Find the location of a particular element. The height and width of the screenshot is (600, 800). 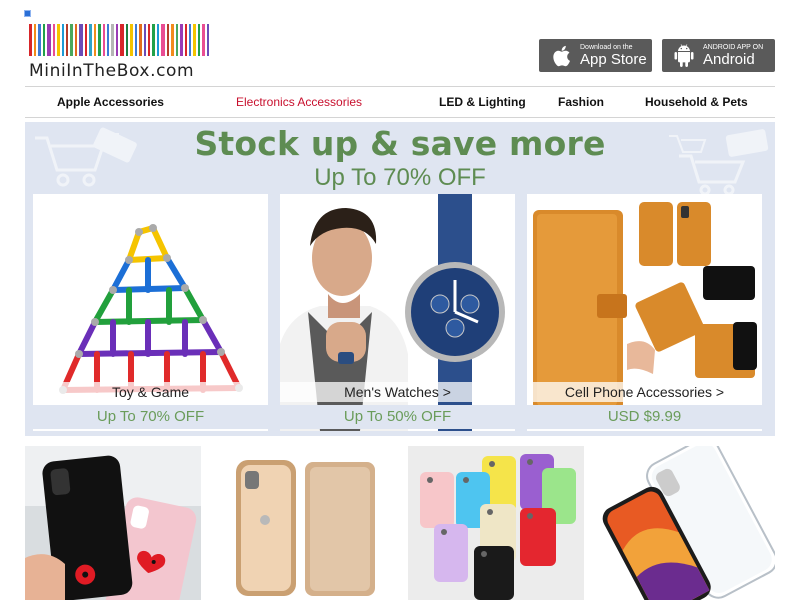

card-offer: USD $9.99 is located at coordinates (644, 417).